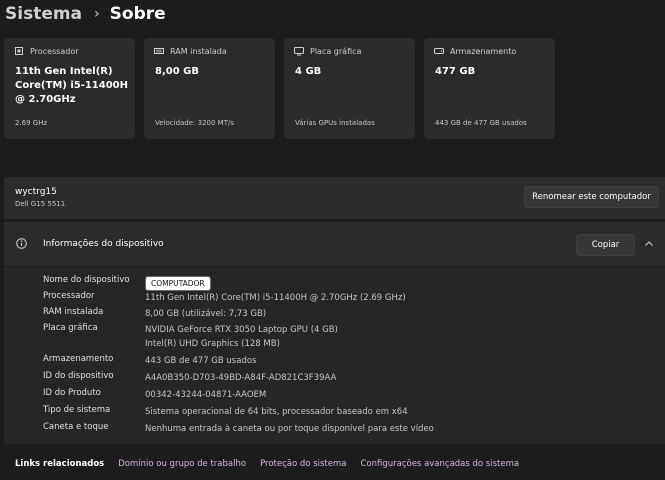 The image size is (665, 480). I want to click on spec-label: ID do dispositivo, so click(78, 376).